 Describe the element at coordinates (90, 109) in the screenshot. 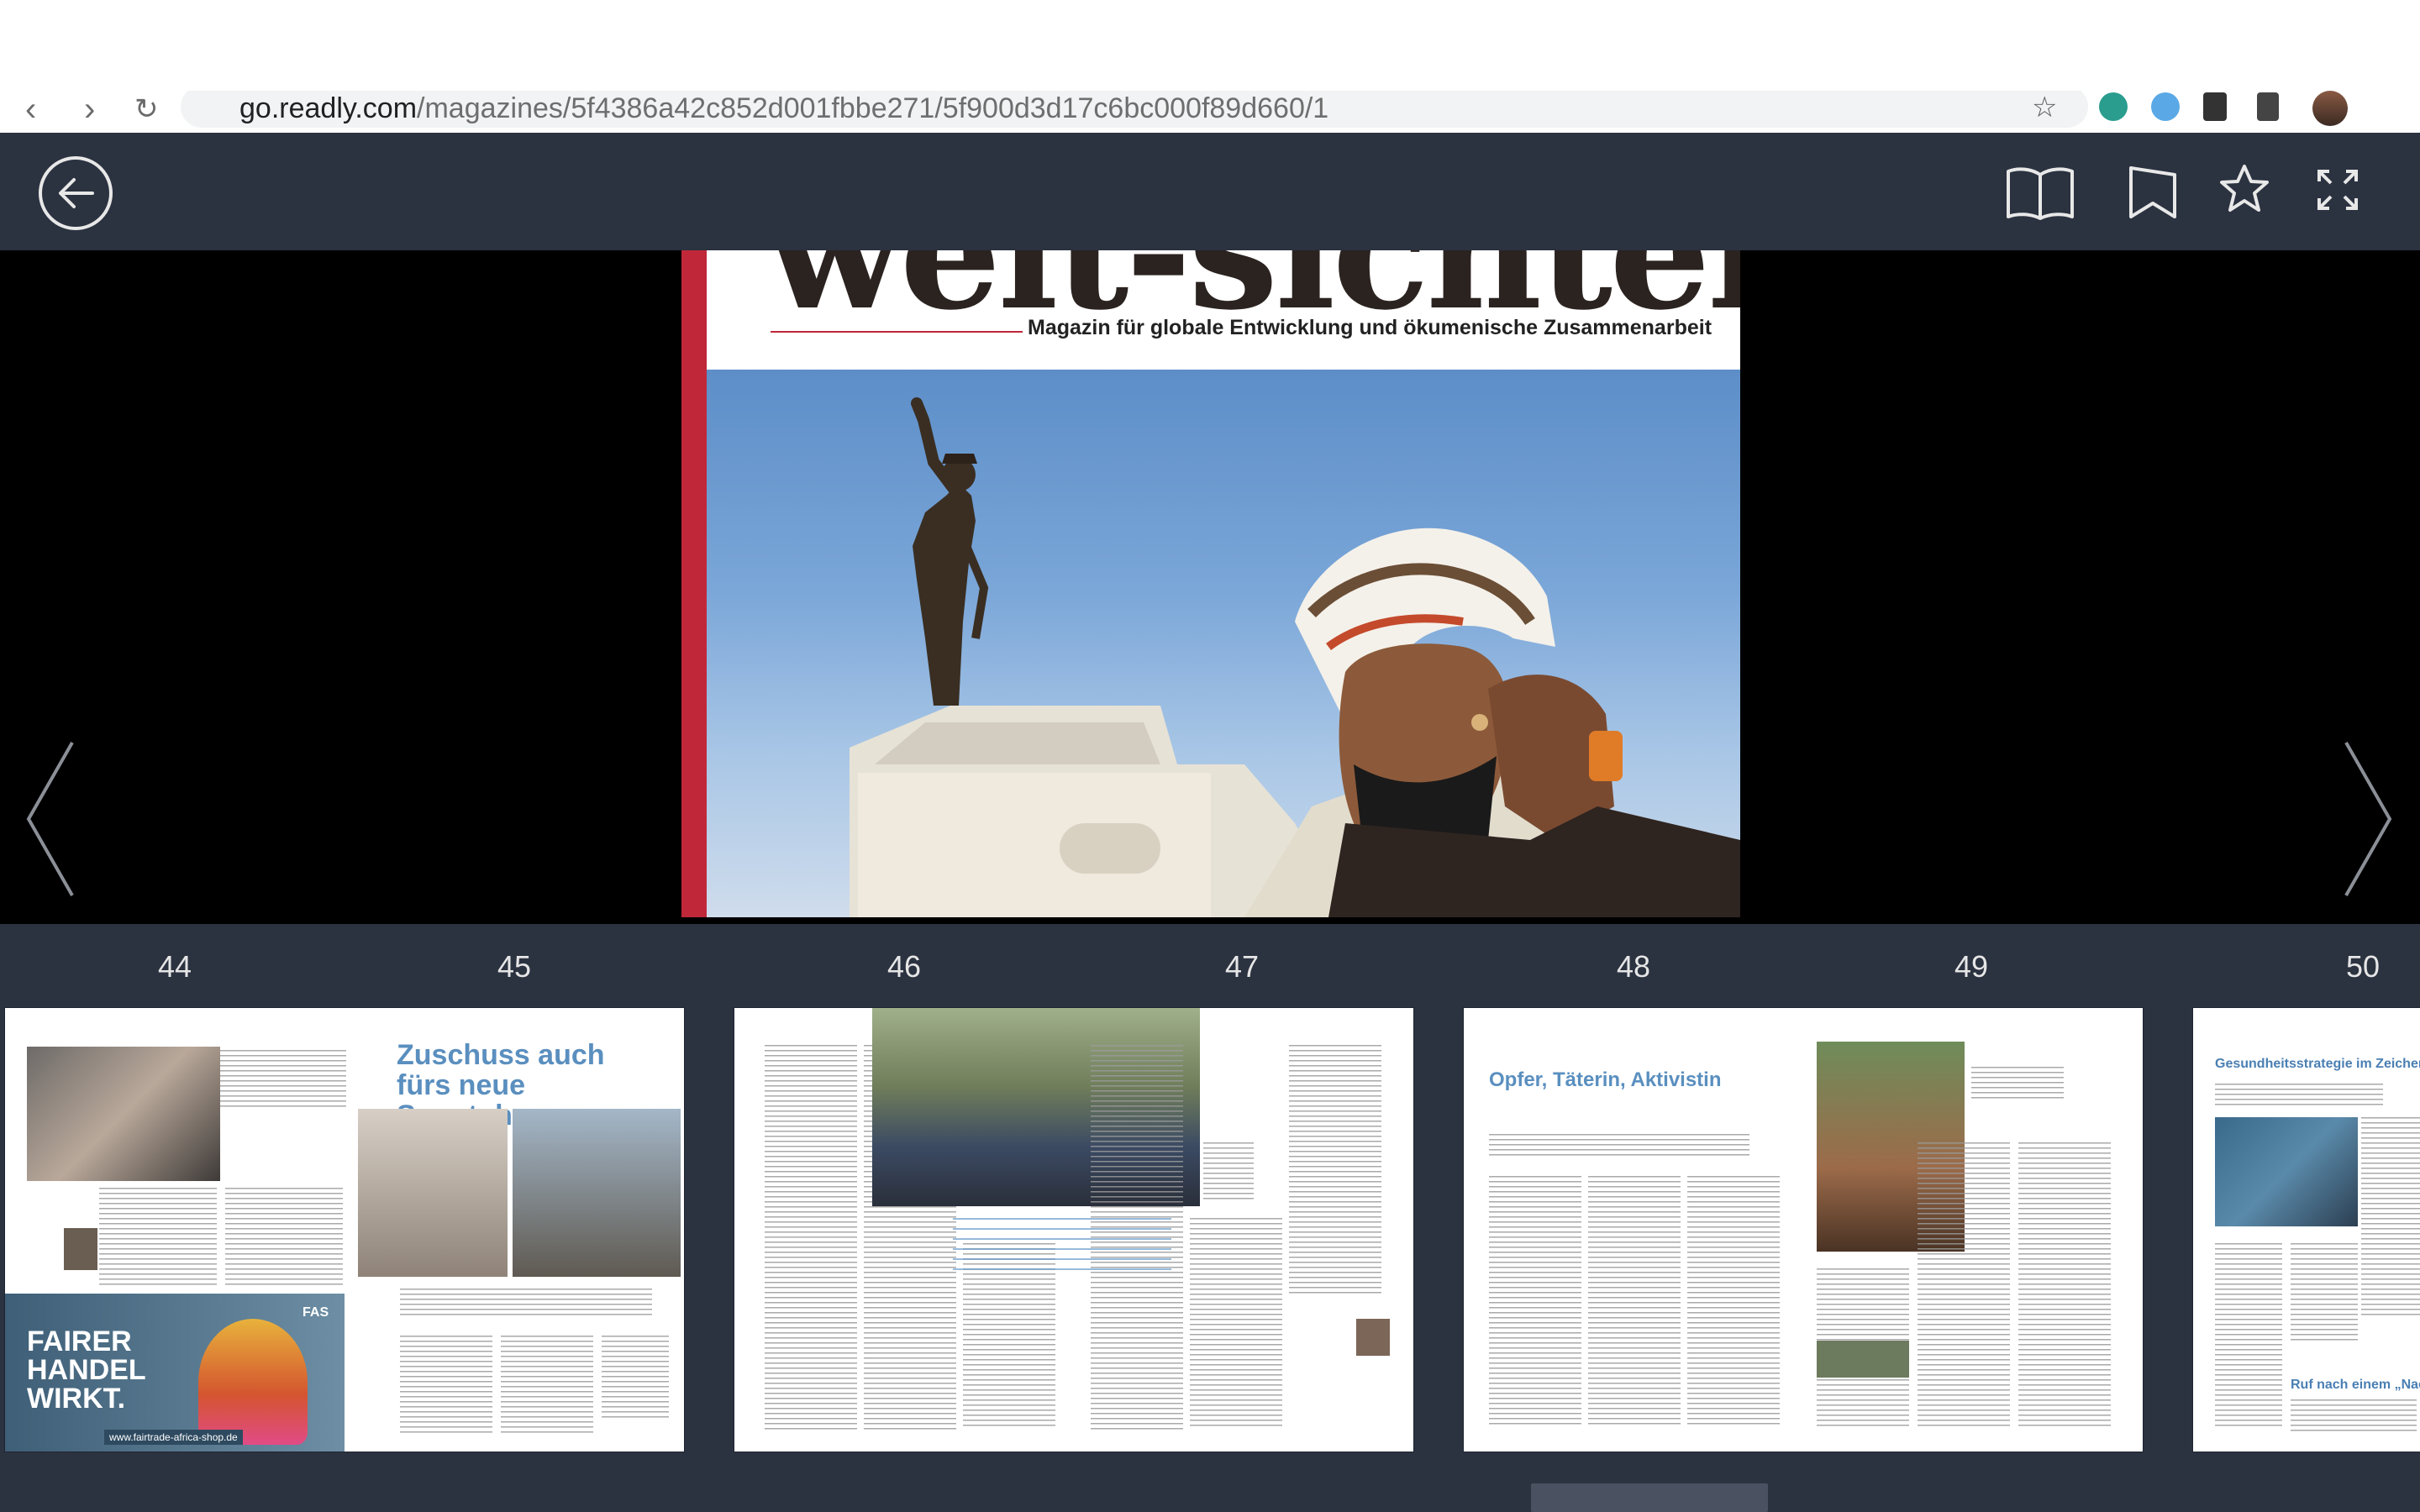

I see `browser-forward-icon: ›` at that location.